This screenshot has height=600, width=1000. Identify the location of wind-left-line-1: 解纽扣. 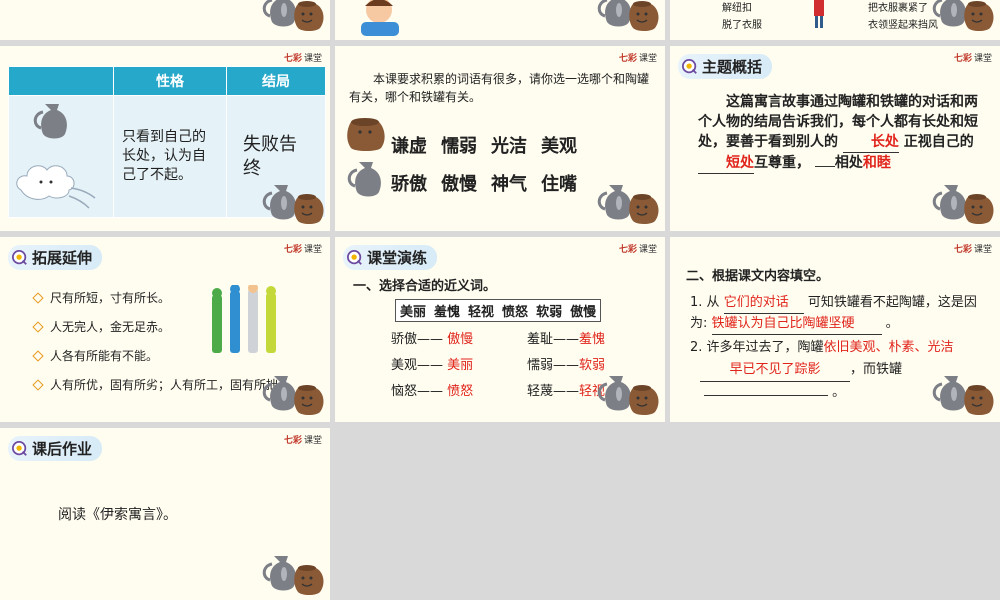
(737, 8).